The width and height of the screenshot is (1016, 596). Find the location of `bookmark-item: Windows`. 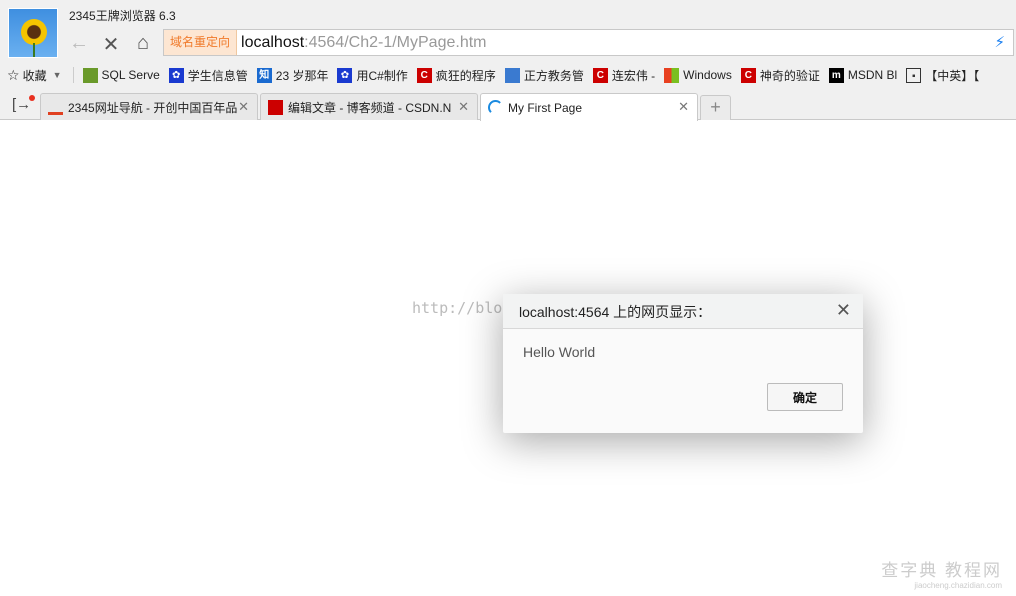

bookmark-item: Windows is located at coordinates (698, 75).